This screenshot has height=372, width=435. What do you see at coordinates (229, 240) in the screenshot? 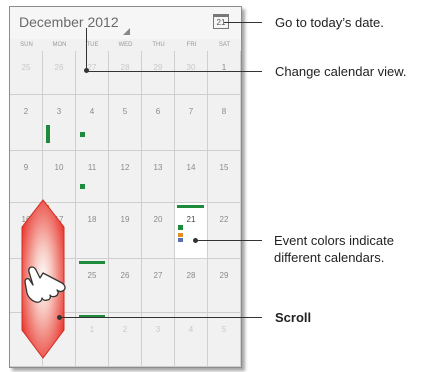
I see `colors-callout-line` at bounding box center [229, 240].